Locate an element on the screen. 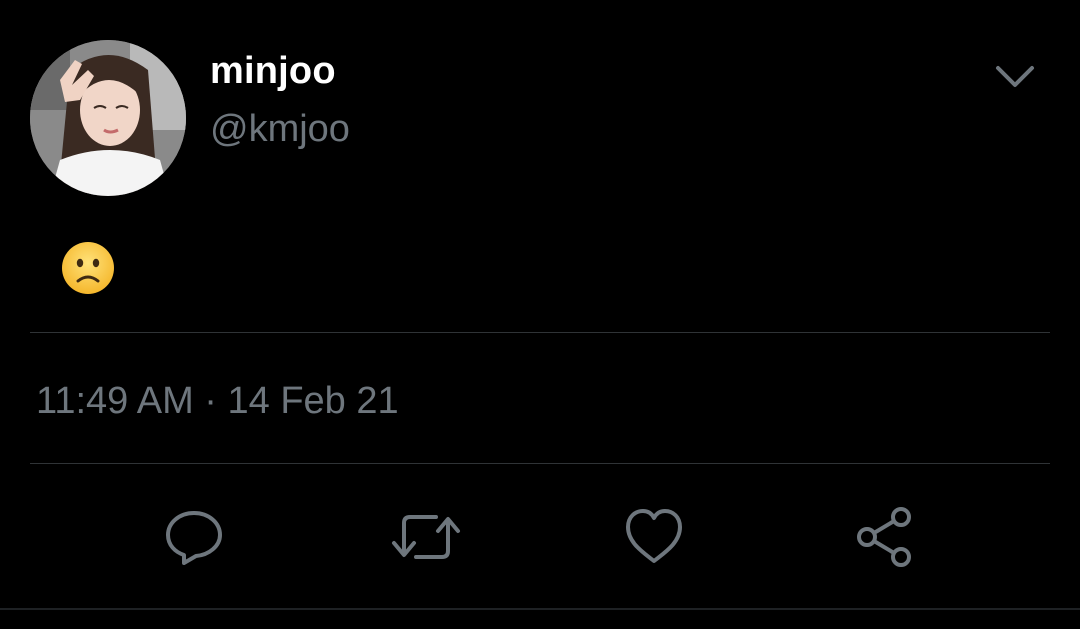 This screenshot has height=629, width=1080. avatar is located at coordinates (108, 118).